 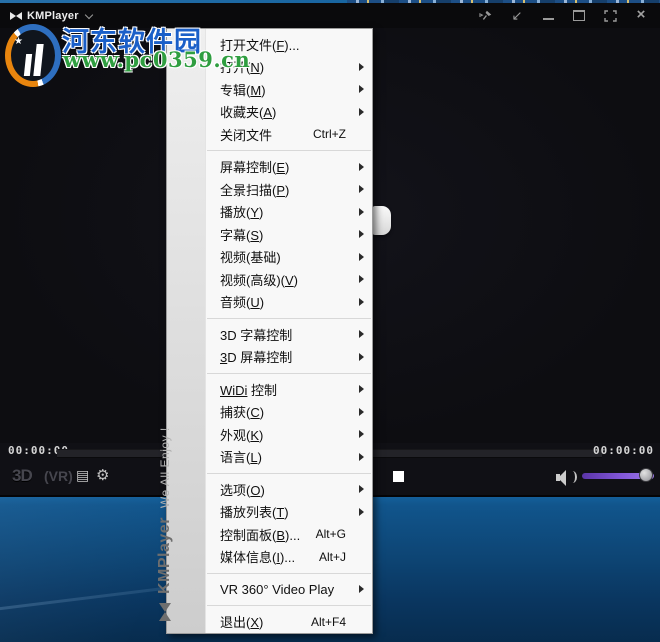 I want to click on minimize-icon, so click(x=548, y=16).